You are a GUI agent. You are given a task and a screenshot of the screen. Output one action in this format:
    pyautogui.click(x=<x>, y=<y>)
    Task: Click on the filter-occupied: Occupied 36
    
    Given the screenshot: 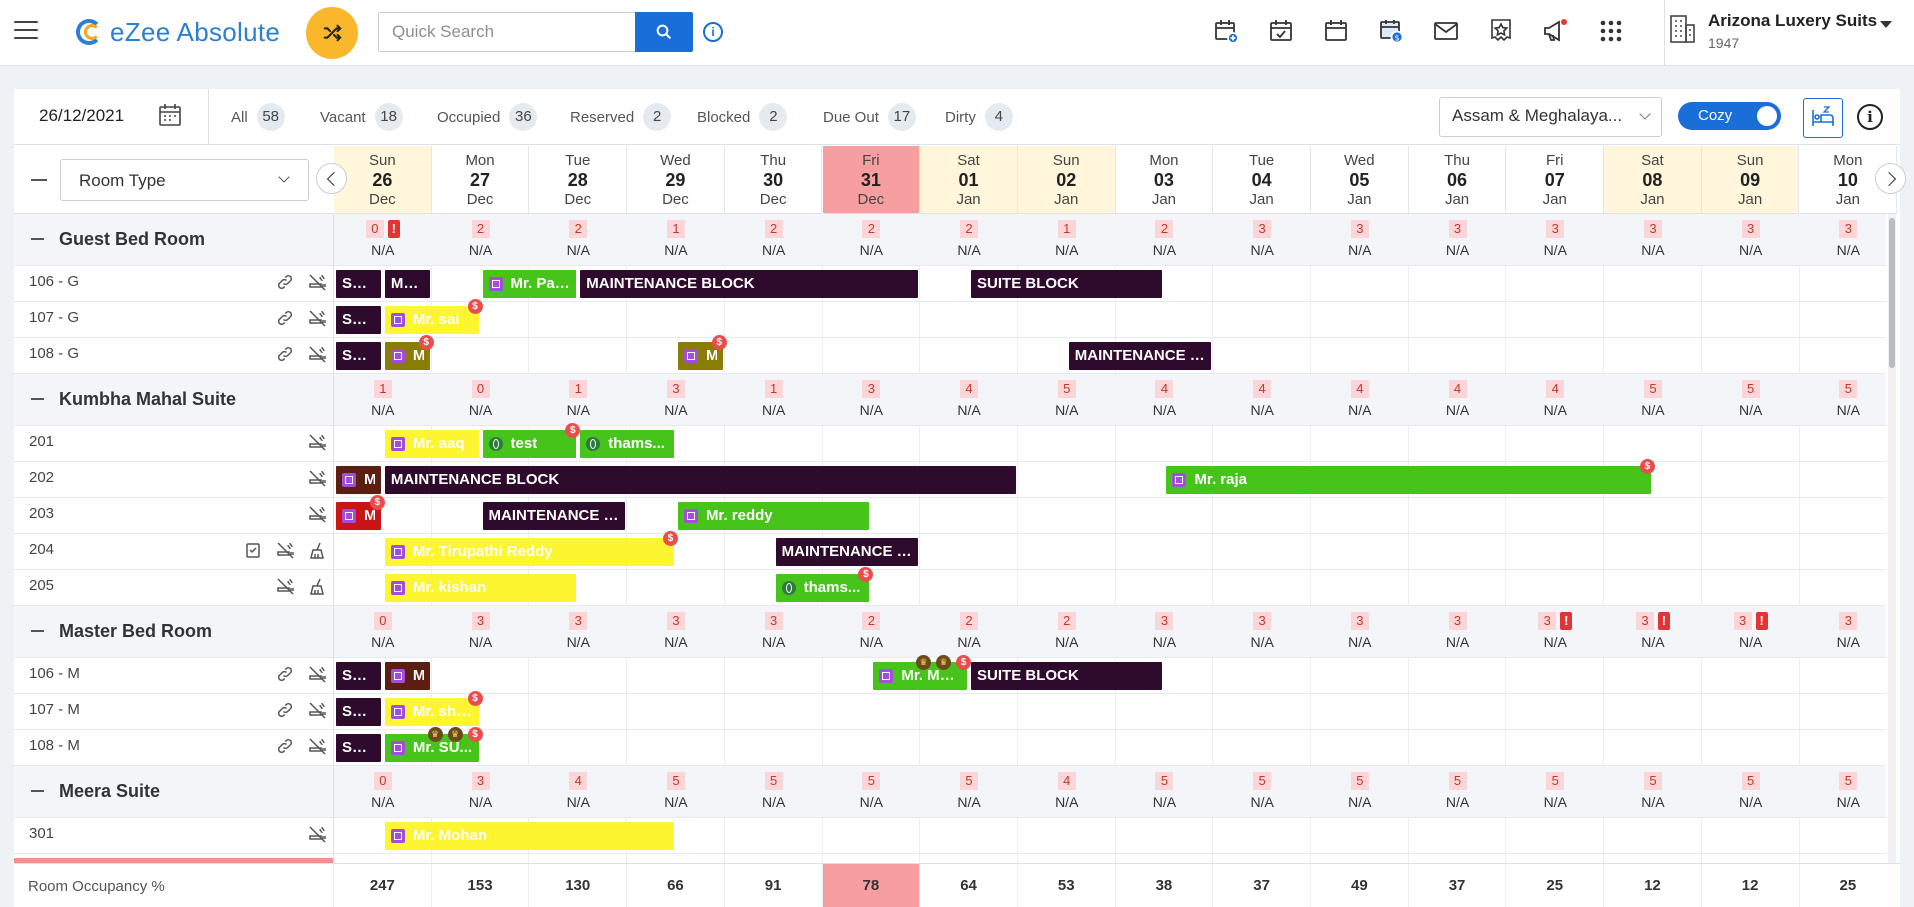 What is the action you would take?
    pyautogui.click(x=487, y=117)
    